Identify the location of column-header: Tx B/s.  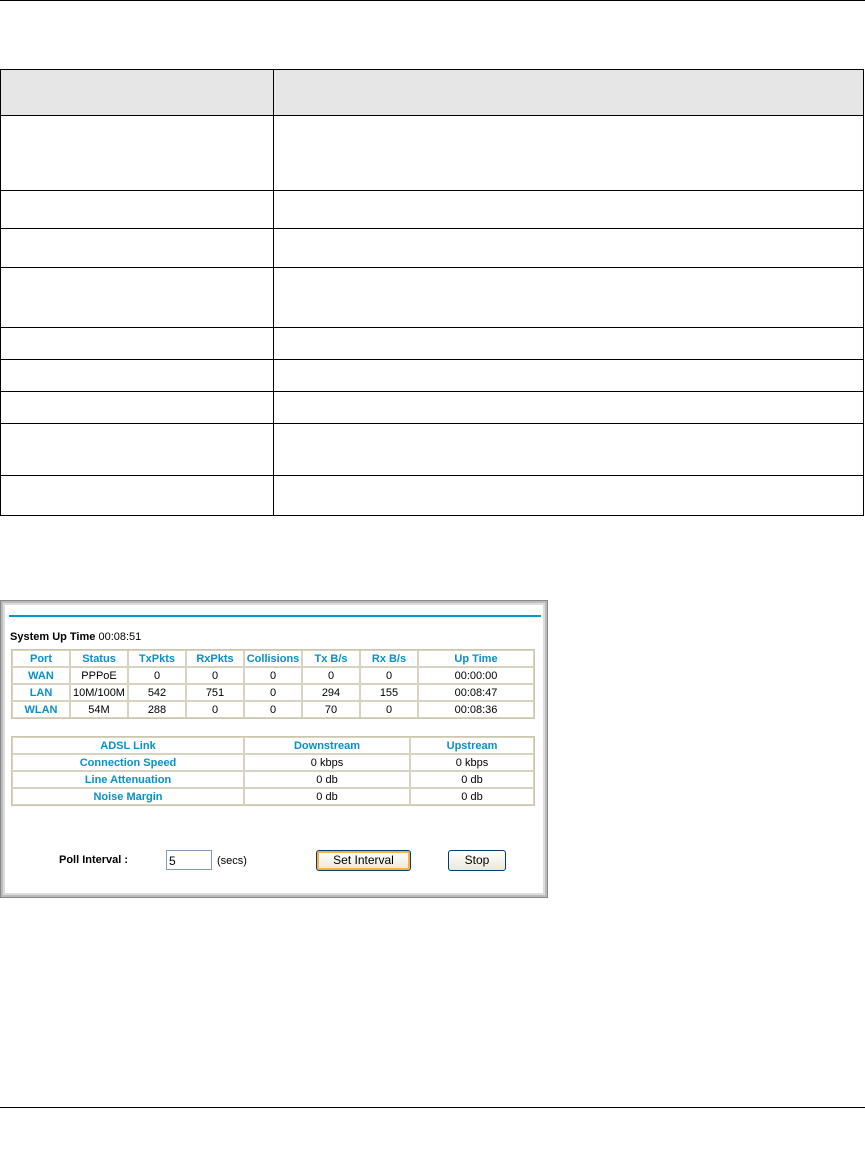
(331, 658).